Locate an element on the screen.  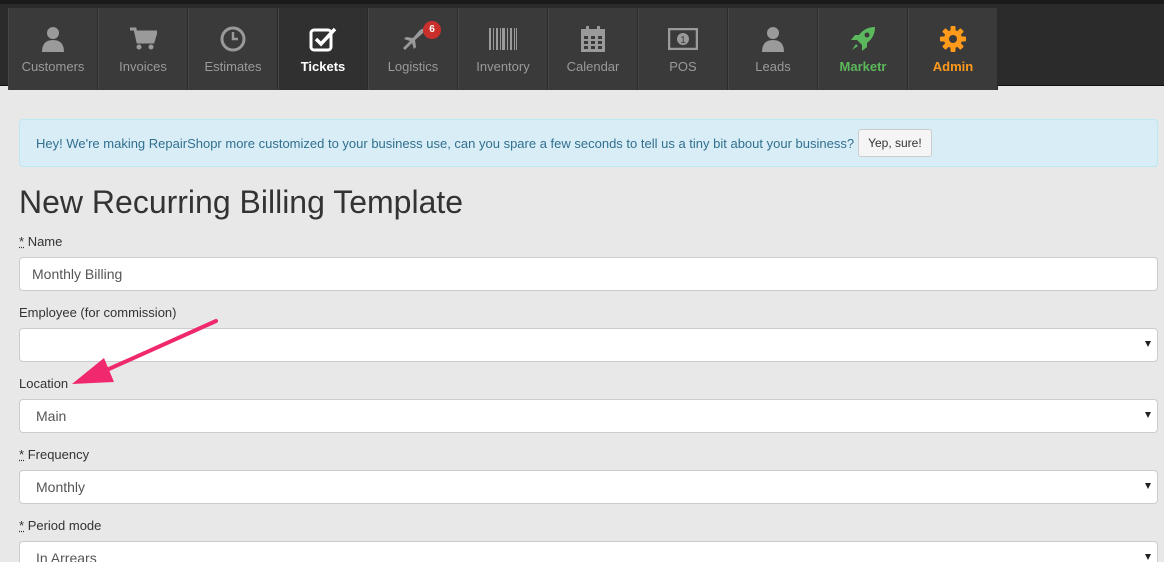
rocket-icon is located at coordinates (863, 39).